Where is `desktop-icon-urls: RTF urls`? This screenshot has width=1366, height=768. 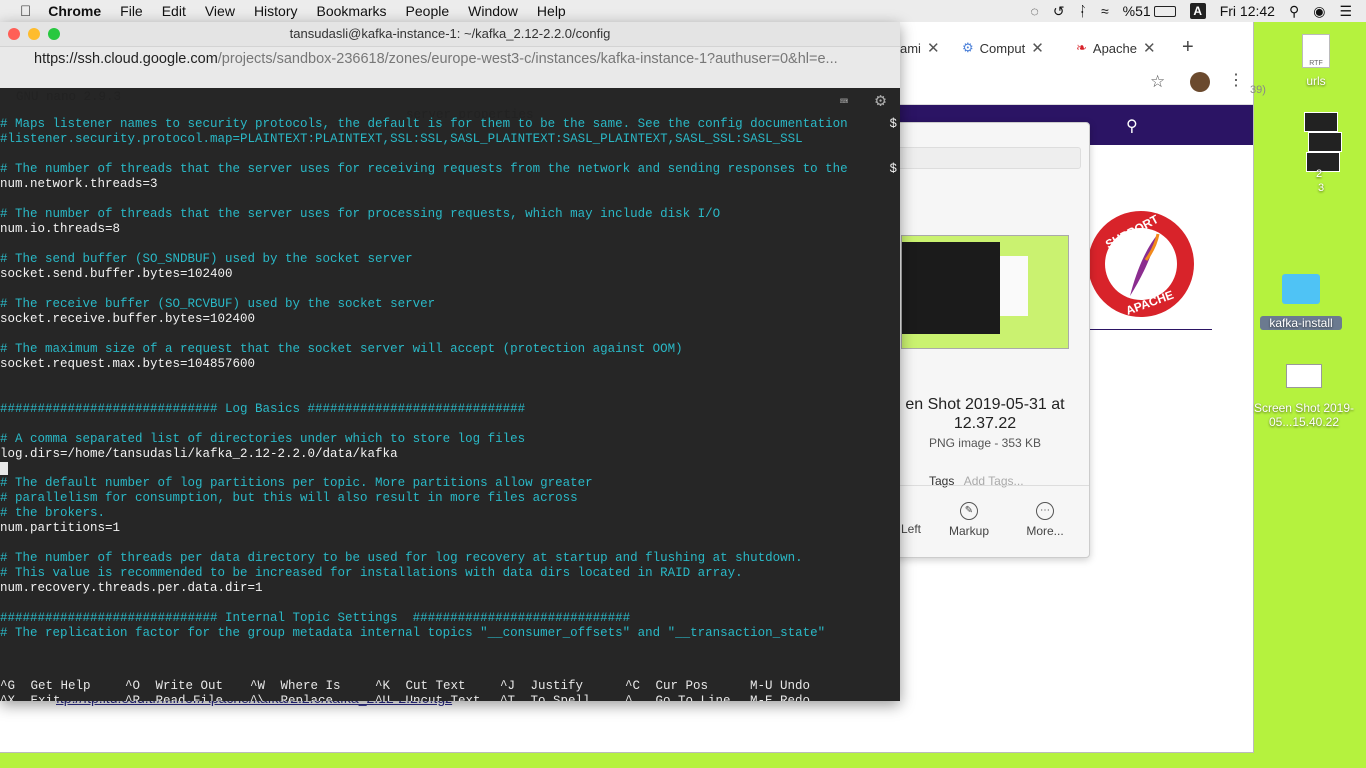
desktop-icon-urls: RTF urls is located at coordinates (1316, 61).